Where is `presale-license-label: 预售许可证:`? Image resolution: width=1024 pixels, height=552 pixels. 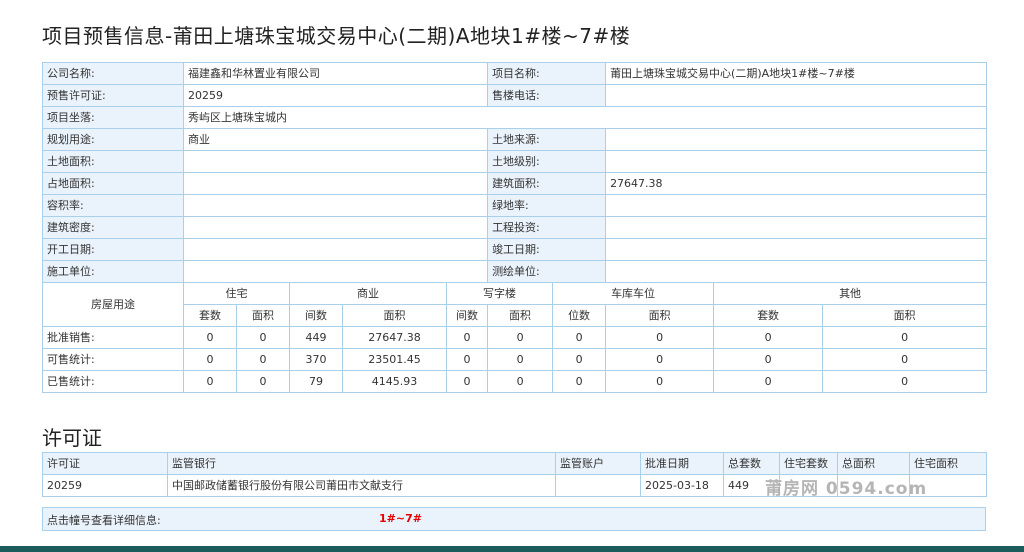
presale-license-label: 预售许可证: is located at coordinates (113, 95).